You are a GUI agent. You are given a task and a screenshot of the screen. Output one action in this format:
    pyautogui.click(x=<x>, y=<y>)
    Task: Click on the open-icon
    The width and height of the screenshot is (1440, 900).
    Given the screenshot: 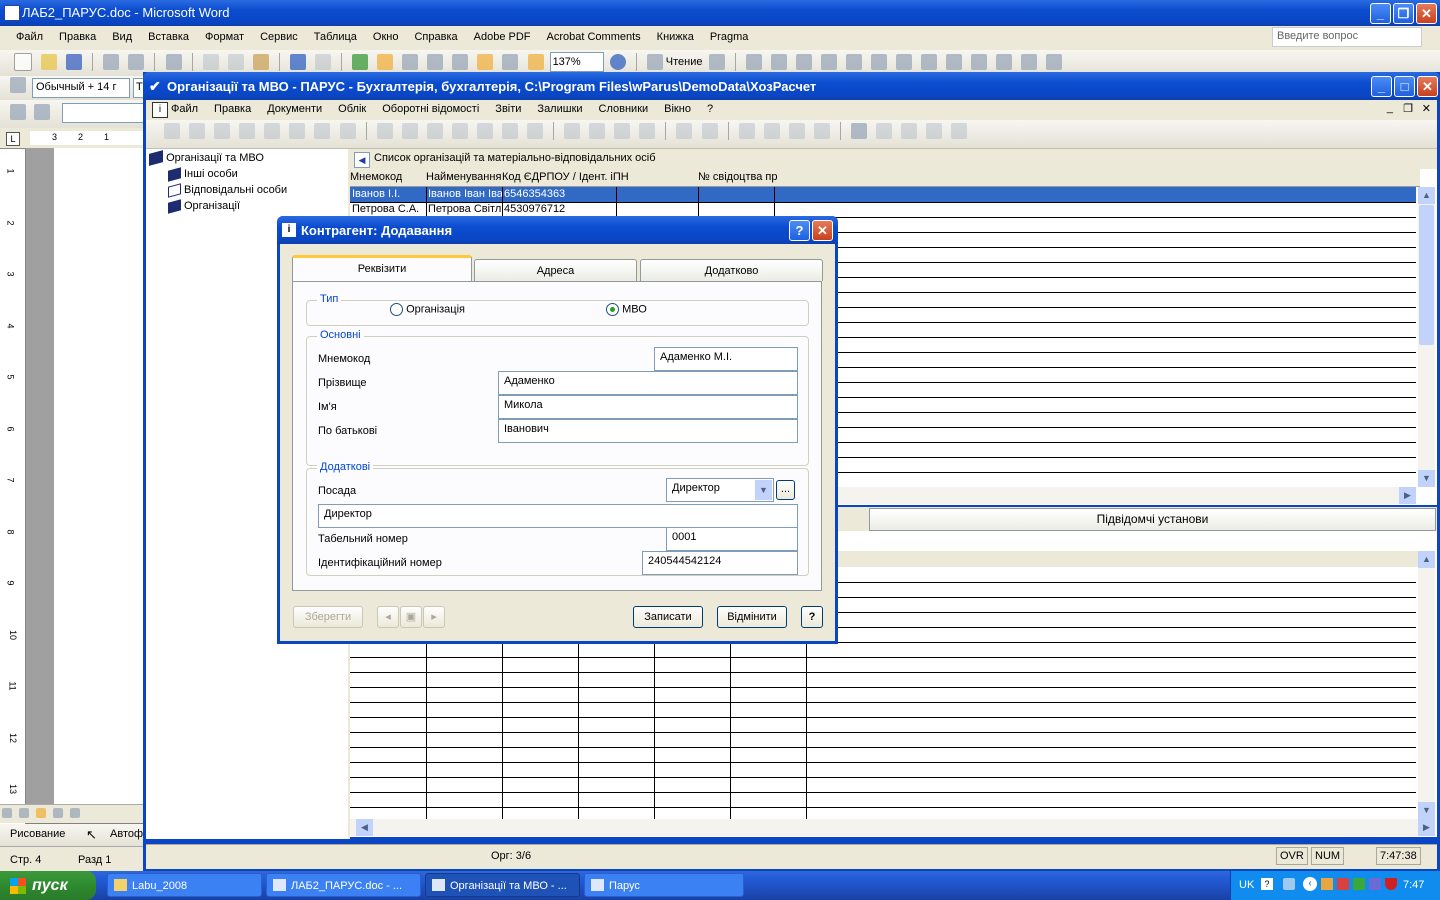 What is the action you would take?
    pyautogui.click(x=49, y=62)
    